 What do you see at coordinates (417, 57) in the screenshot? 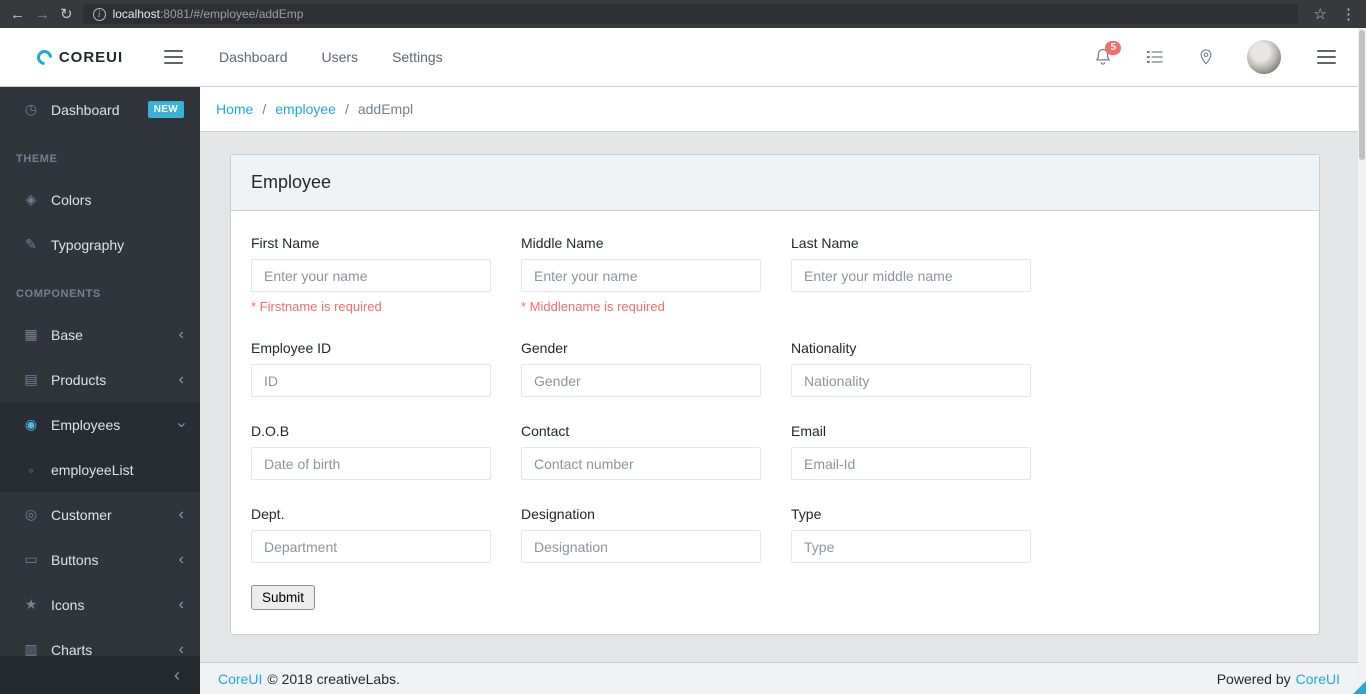
I see `nav-item-settings: Settings` at bounding box center [417, 57].